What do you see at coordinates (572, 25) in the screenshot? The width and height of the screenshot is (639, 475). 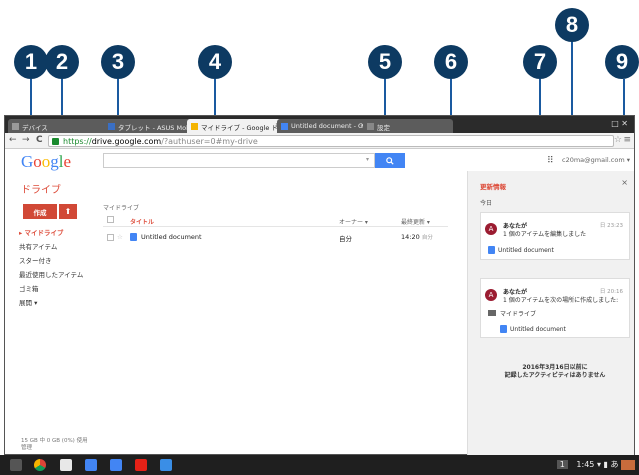 I see `callout-8: 8` at bounding box center [572, 25].